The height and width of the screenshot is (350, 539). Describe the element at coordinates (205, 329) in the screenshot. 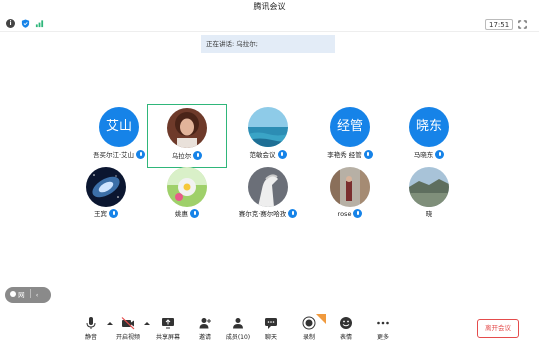

I see `invite-button: 邀请` at that location.